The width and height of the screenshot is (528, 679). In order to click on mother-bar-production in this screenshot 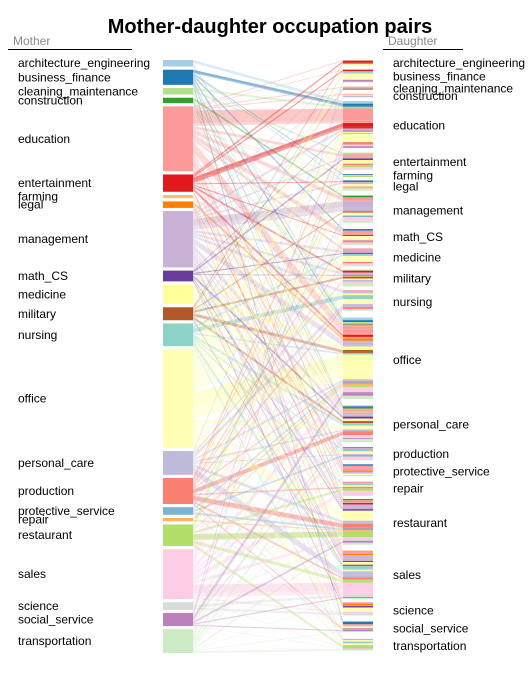, I will do `click(178, 491)`.